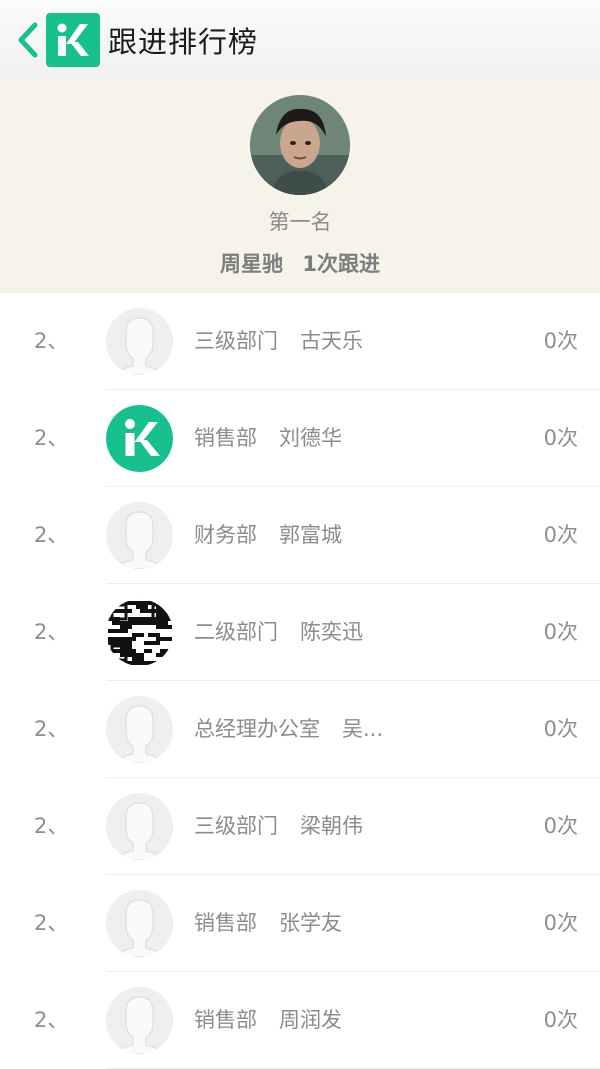 The image size is (600, 1069). I want to click on back-button, so click(28, 40).